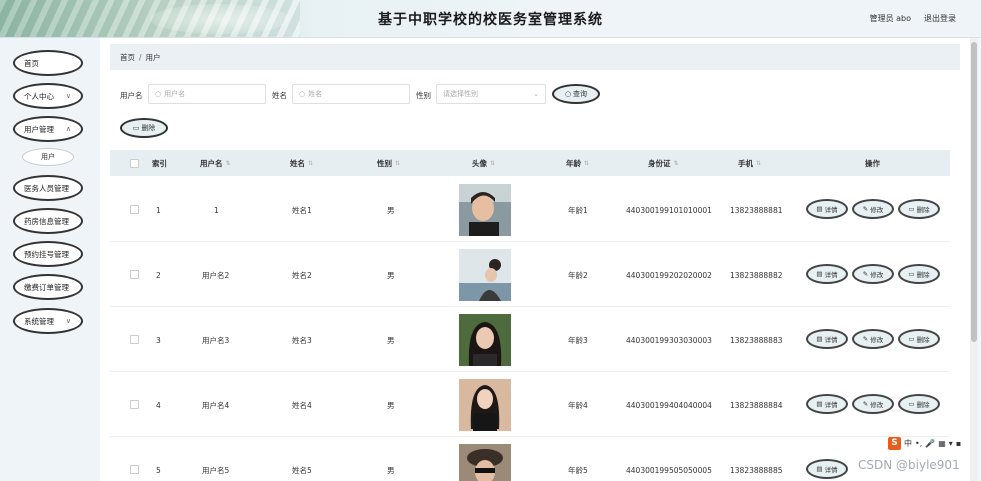 The image size is (981, 481). I want to click on query-button-label: 查询, so click(580, 94).